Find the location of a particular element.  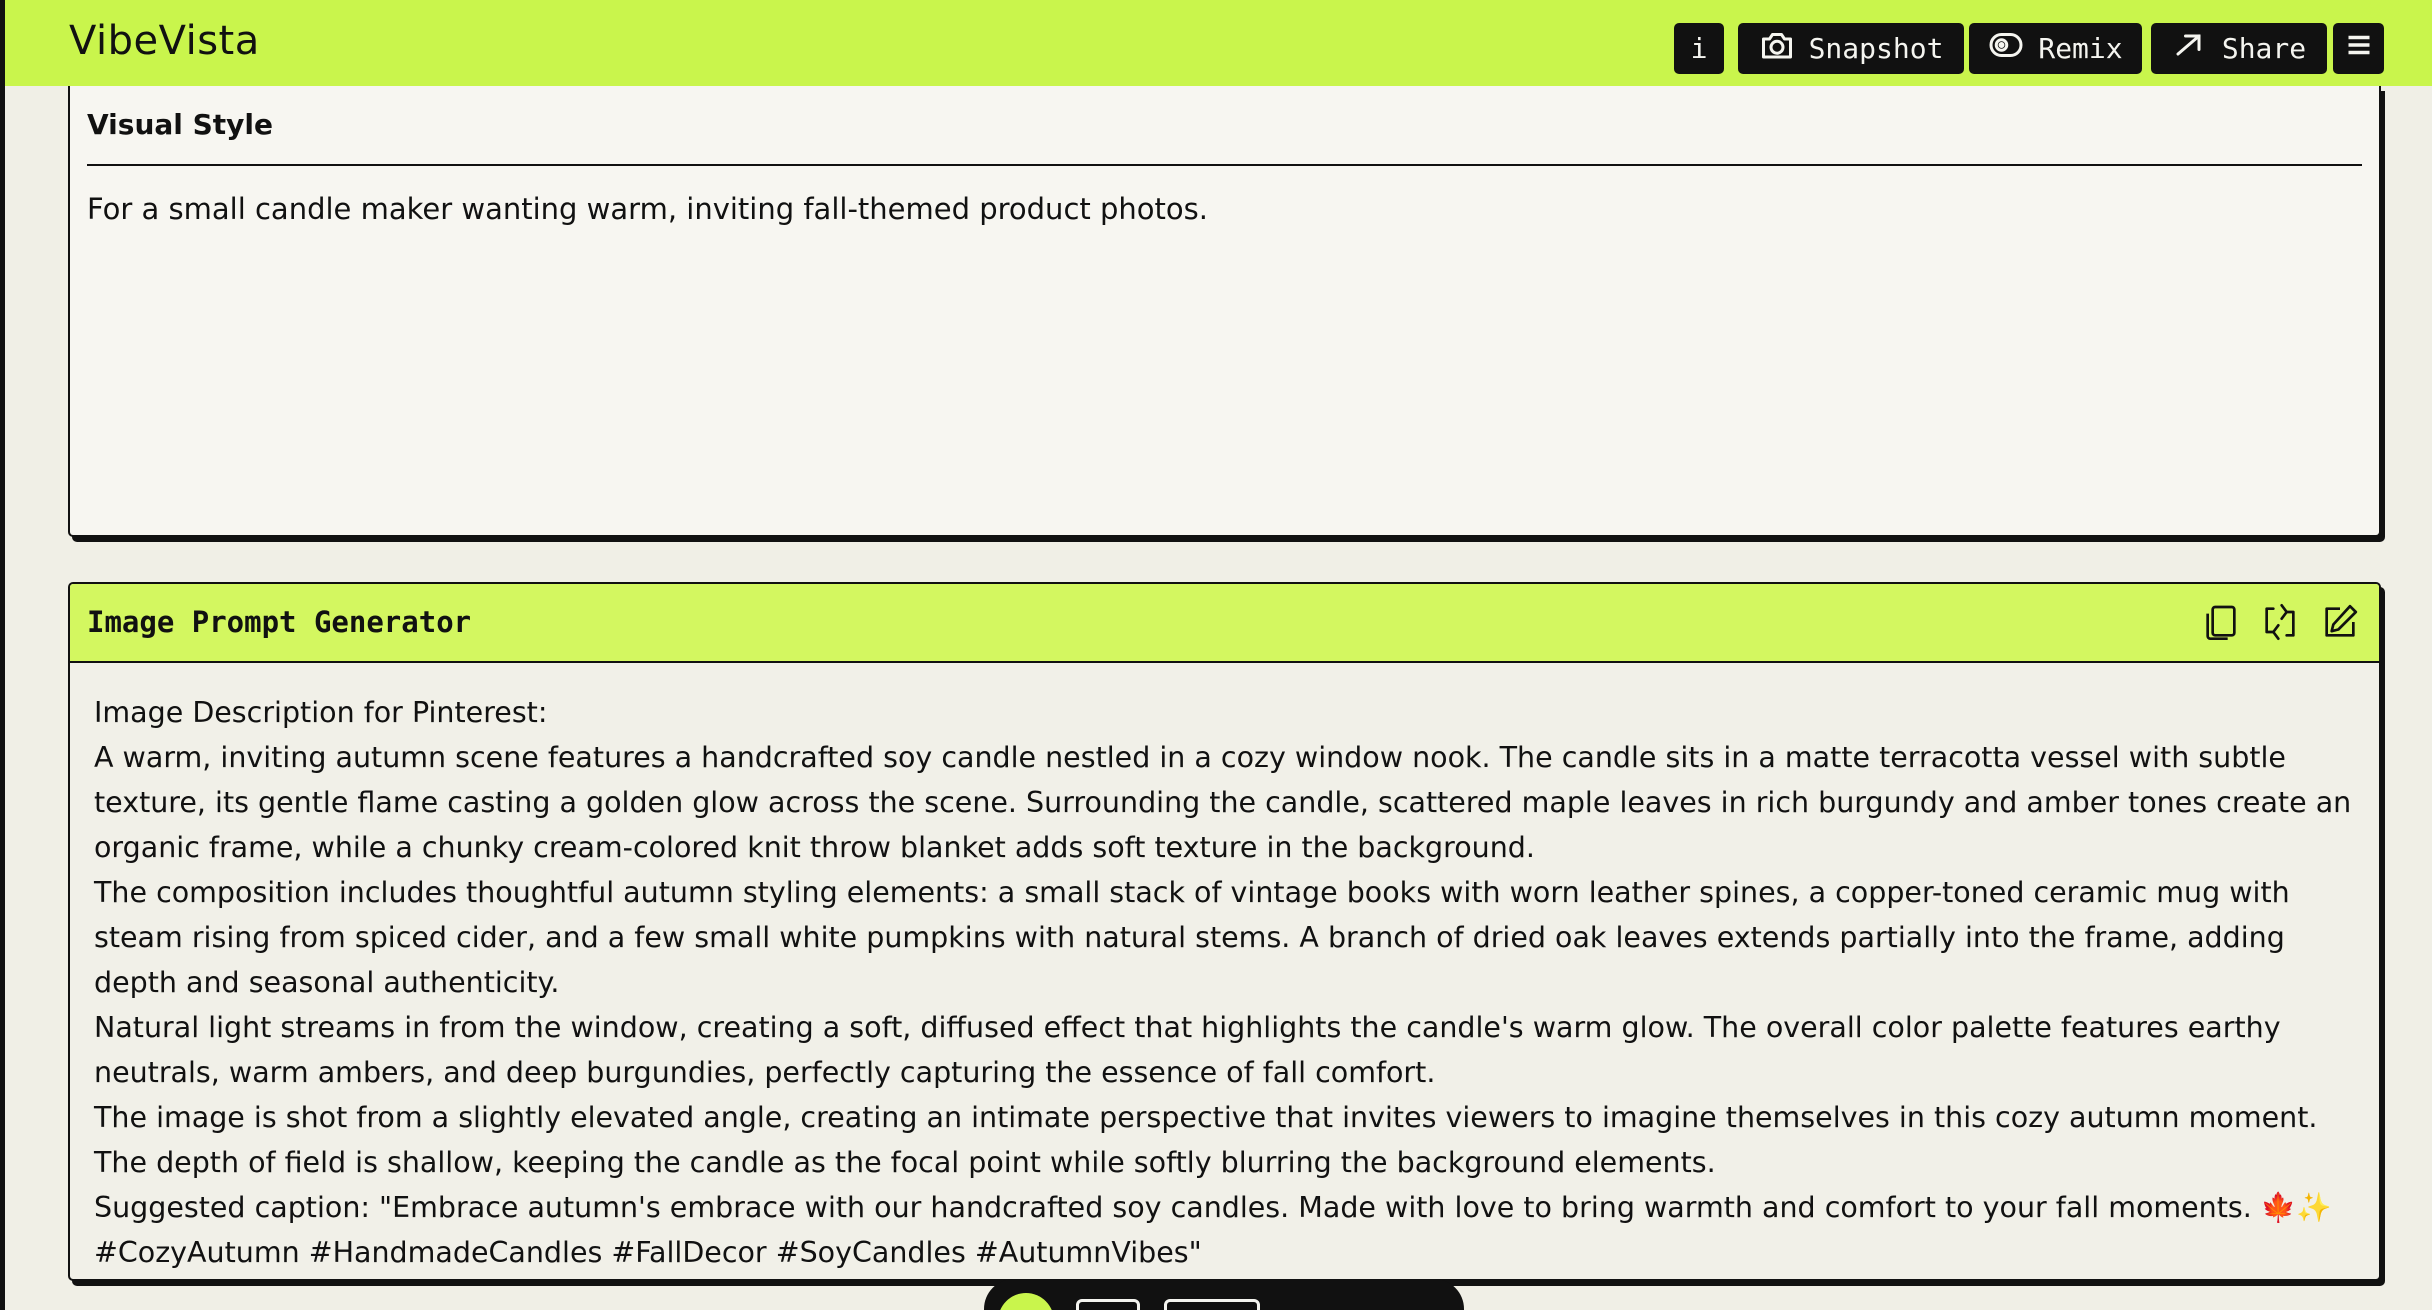

edit-icon is located at coordinates (2341, 620).